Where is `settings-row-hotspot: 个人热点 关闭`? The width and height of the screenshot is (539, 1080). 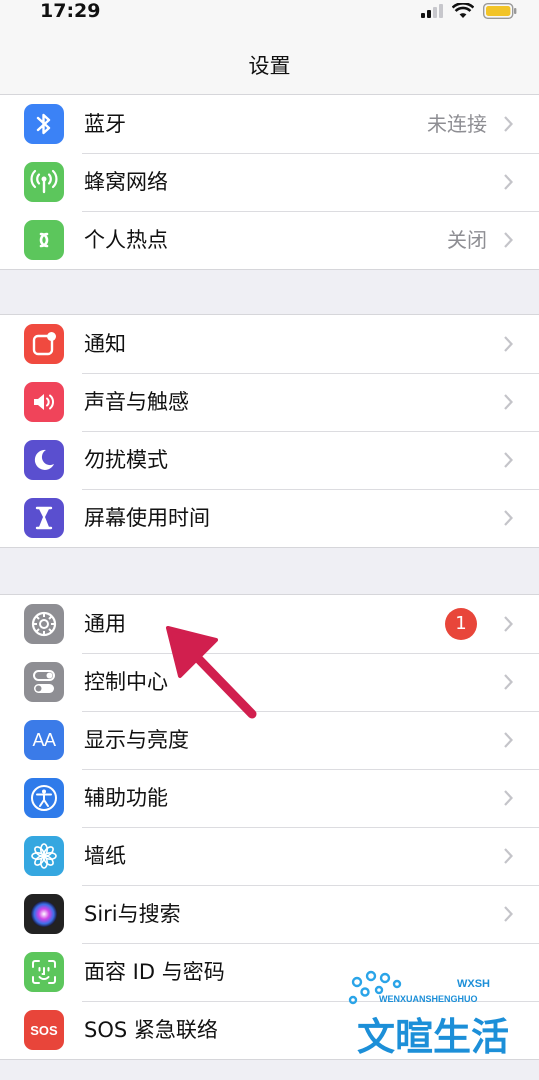 settings-row-hotspot: 个人热点 关闭 is located at coordinates (269, 240).